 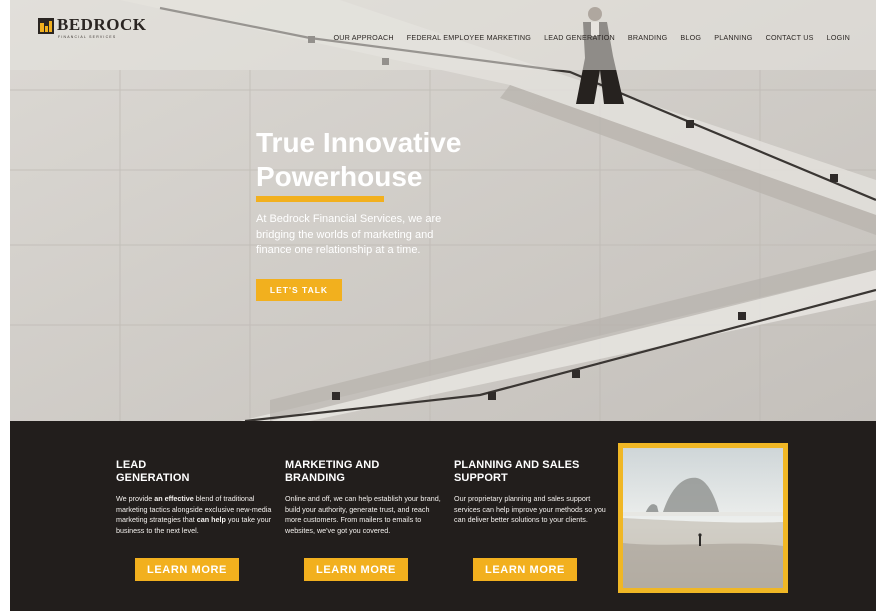 What do you see at coordinates (517, 465) in the screenshot?
I see `service-title-line: PLANNING AND SALES` at bounding box center [517, 465].